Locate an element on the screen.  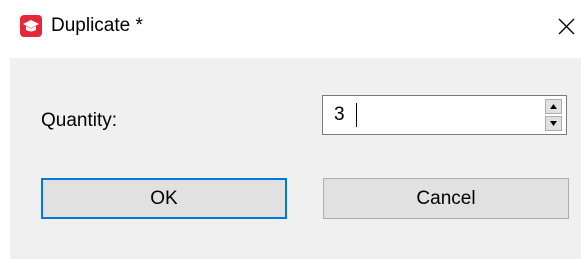
quantity-input is located at coordinates (428, 115).